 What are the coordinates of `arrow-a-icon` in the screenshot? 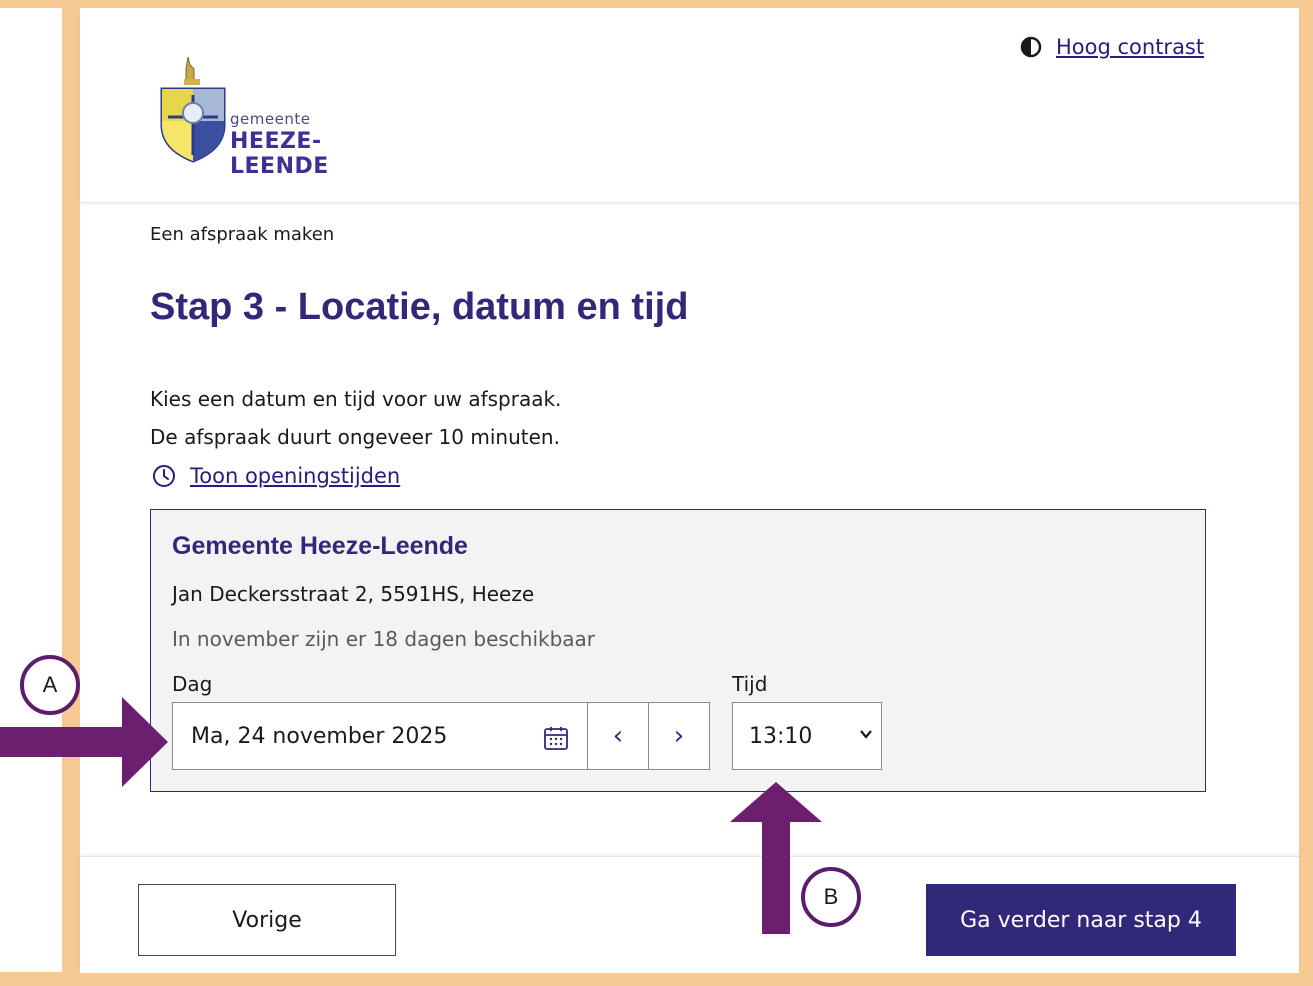 It's located at (84, 742).